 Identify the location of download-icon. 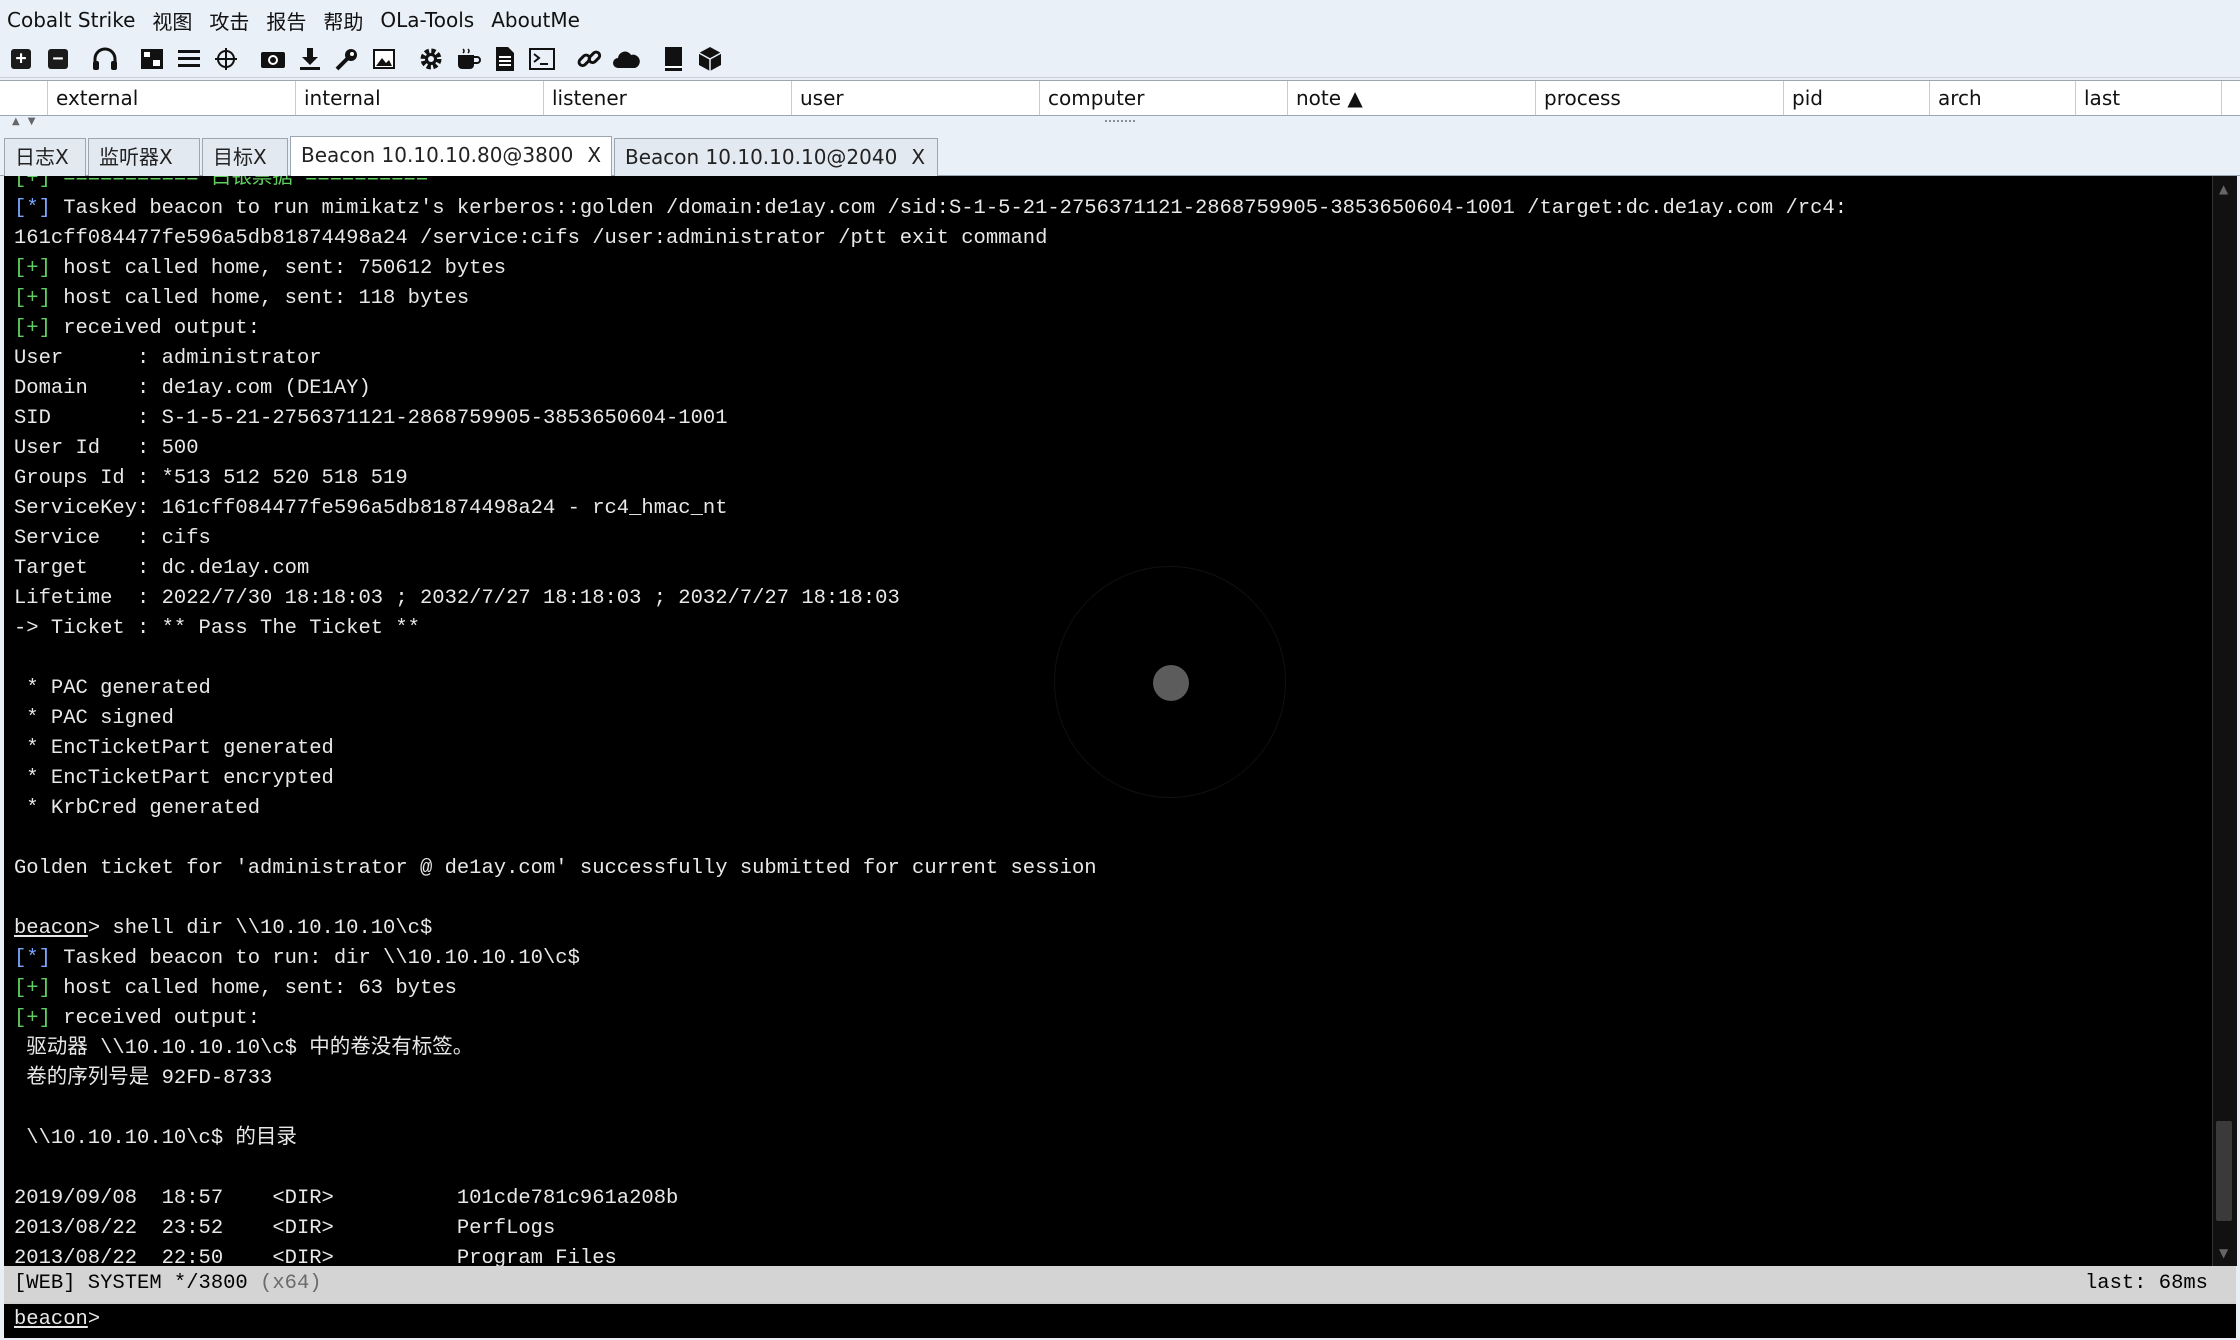
(310, 59).